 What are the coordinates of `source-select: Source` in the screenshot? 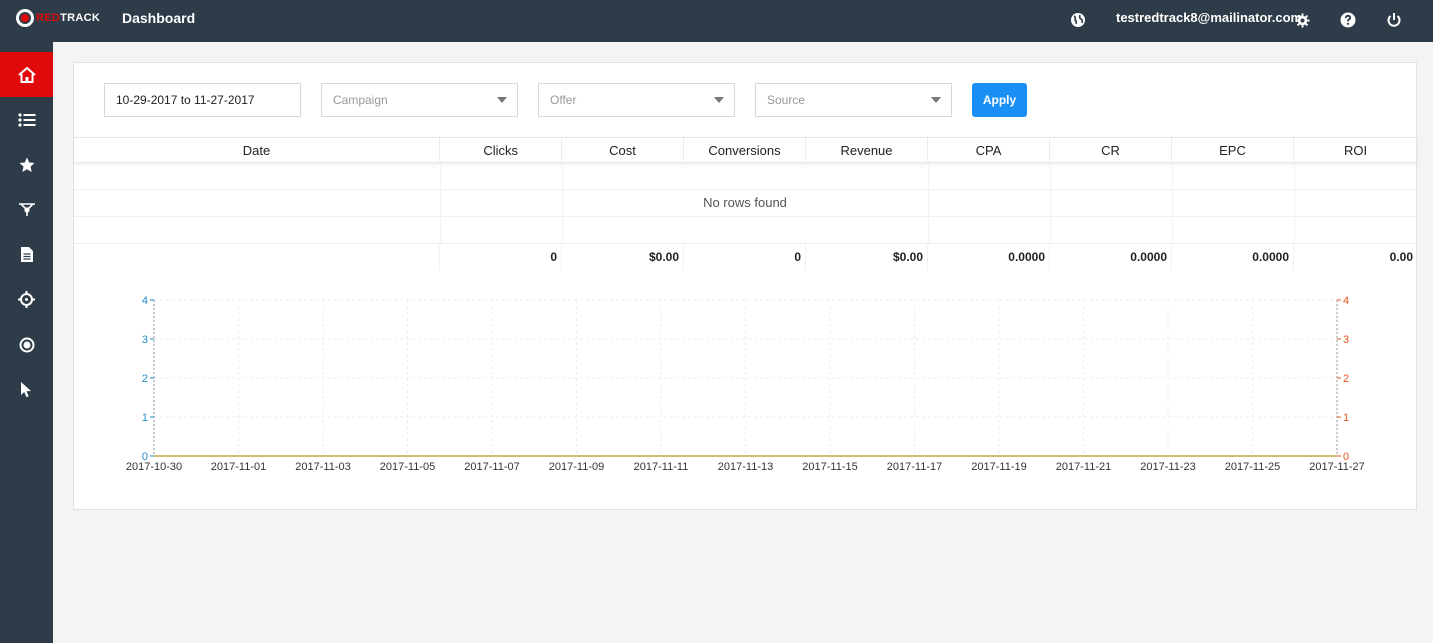 It's located at (853, 100).